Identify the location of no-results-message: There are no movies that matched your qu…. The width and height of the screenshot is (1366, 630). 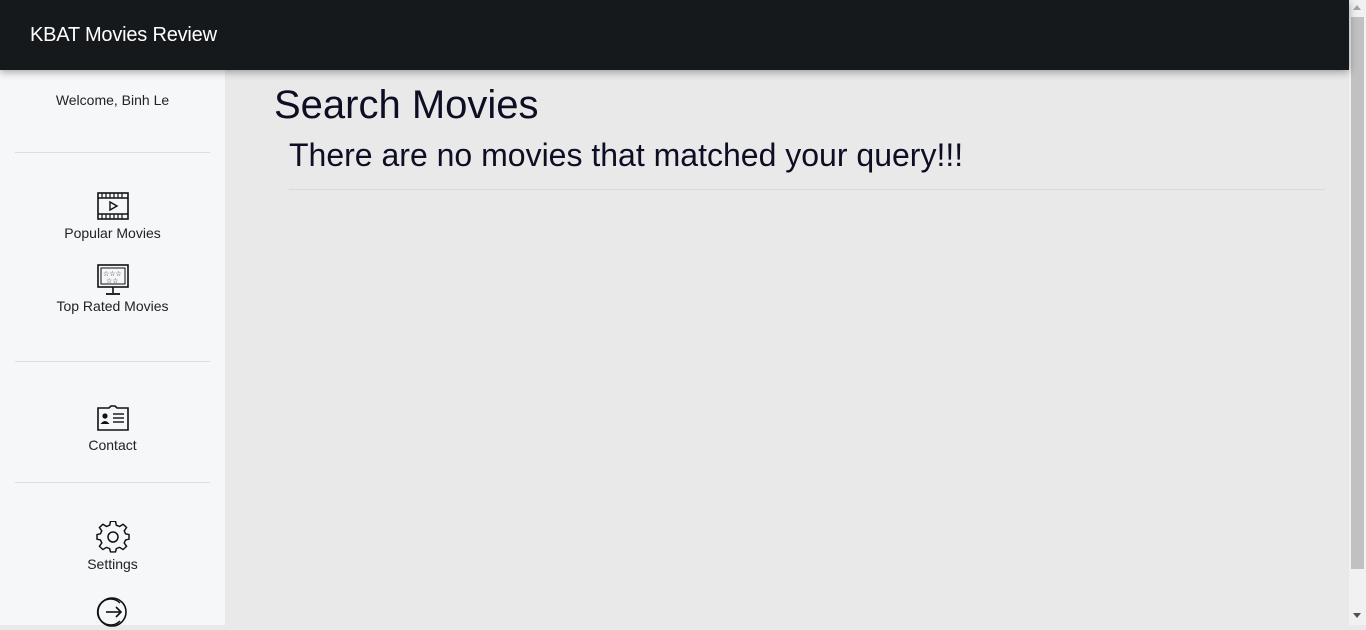
(626, 155).